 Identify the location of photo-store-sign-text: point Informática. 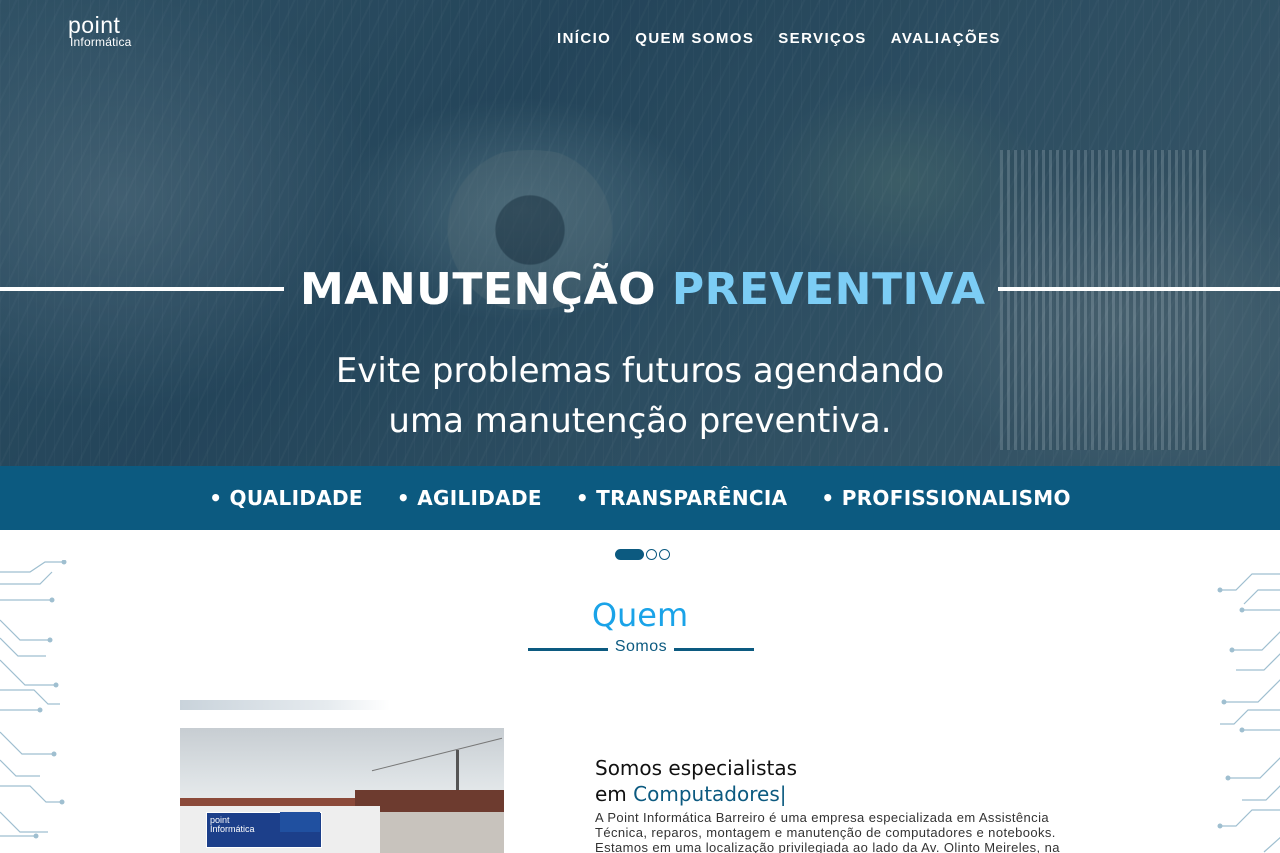
(232, 825).